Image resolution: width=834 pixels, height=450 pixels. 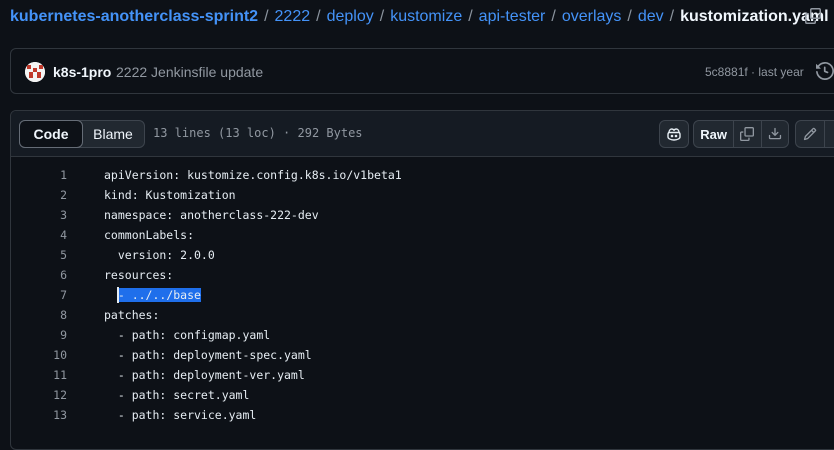 I want to click on view-mode-toggle: Code Blame, so click(x=82, y=134).